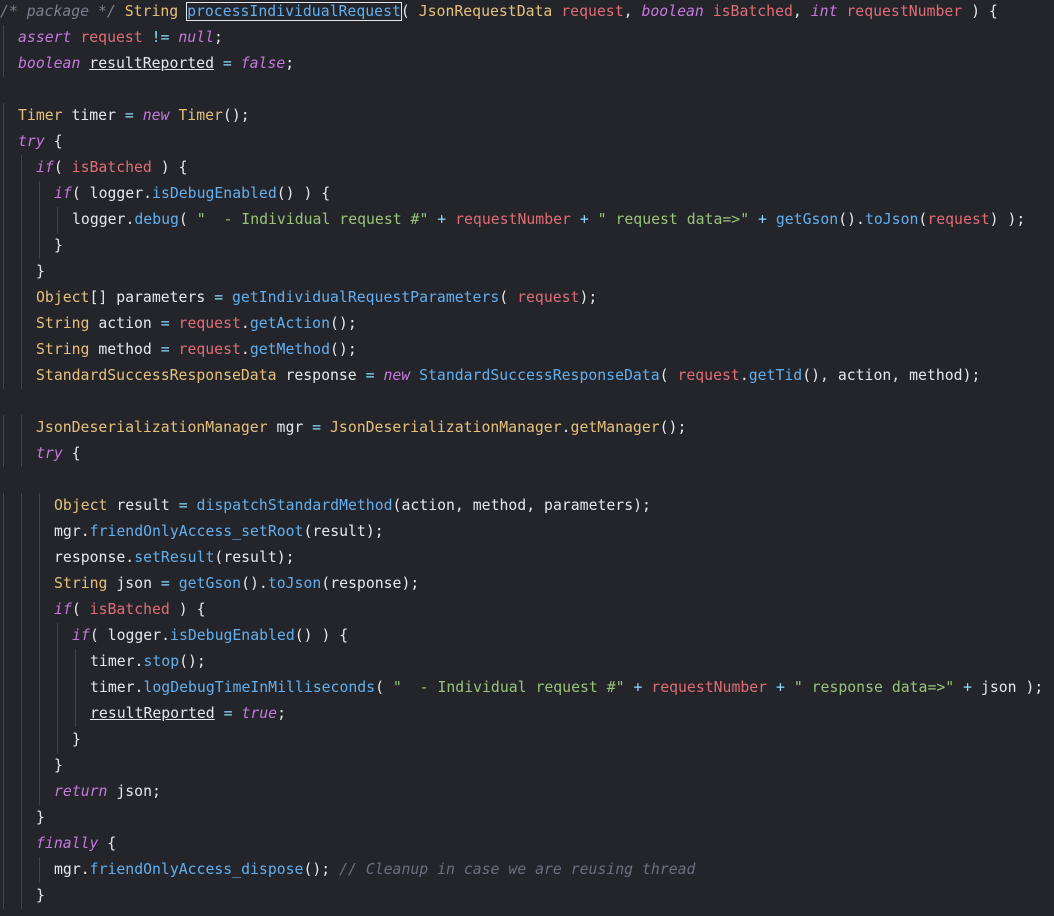 The width and height of the screenshot is (1054, 916). I want to click on code-token: /* package */, so click(62, 11).